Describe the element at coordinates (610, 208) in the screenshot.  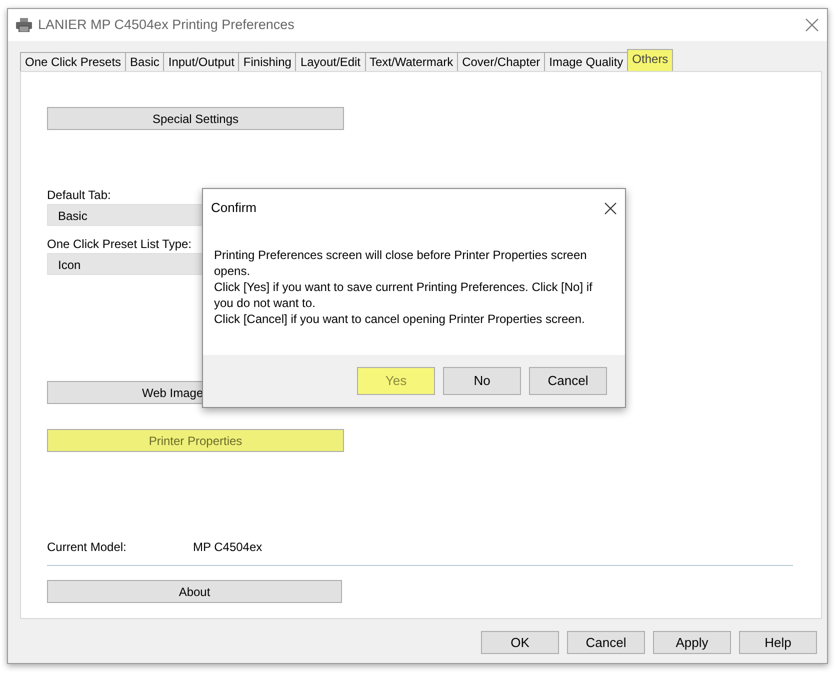
I see `close-button` at that location.